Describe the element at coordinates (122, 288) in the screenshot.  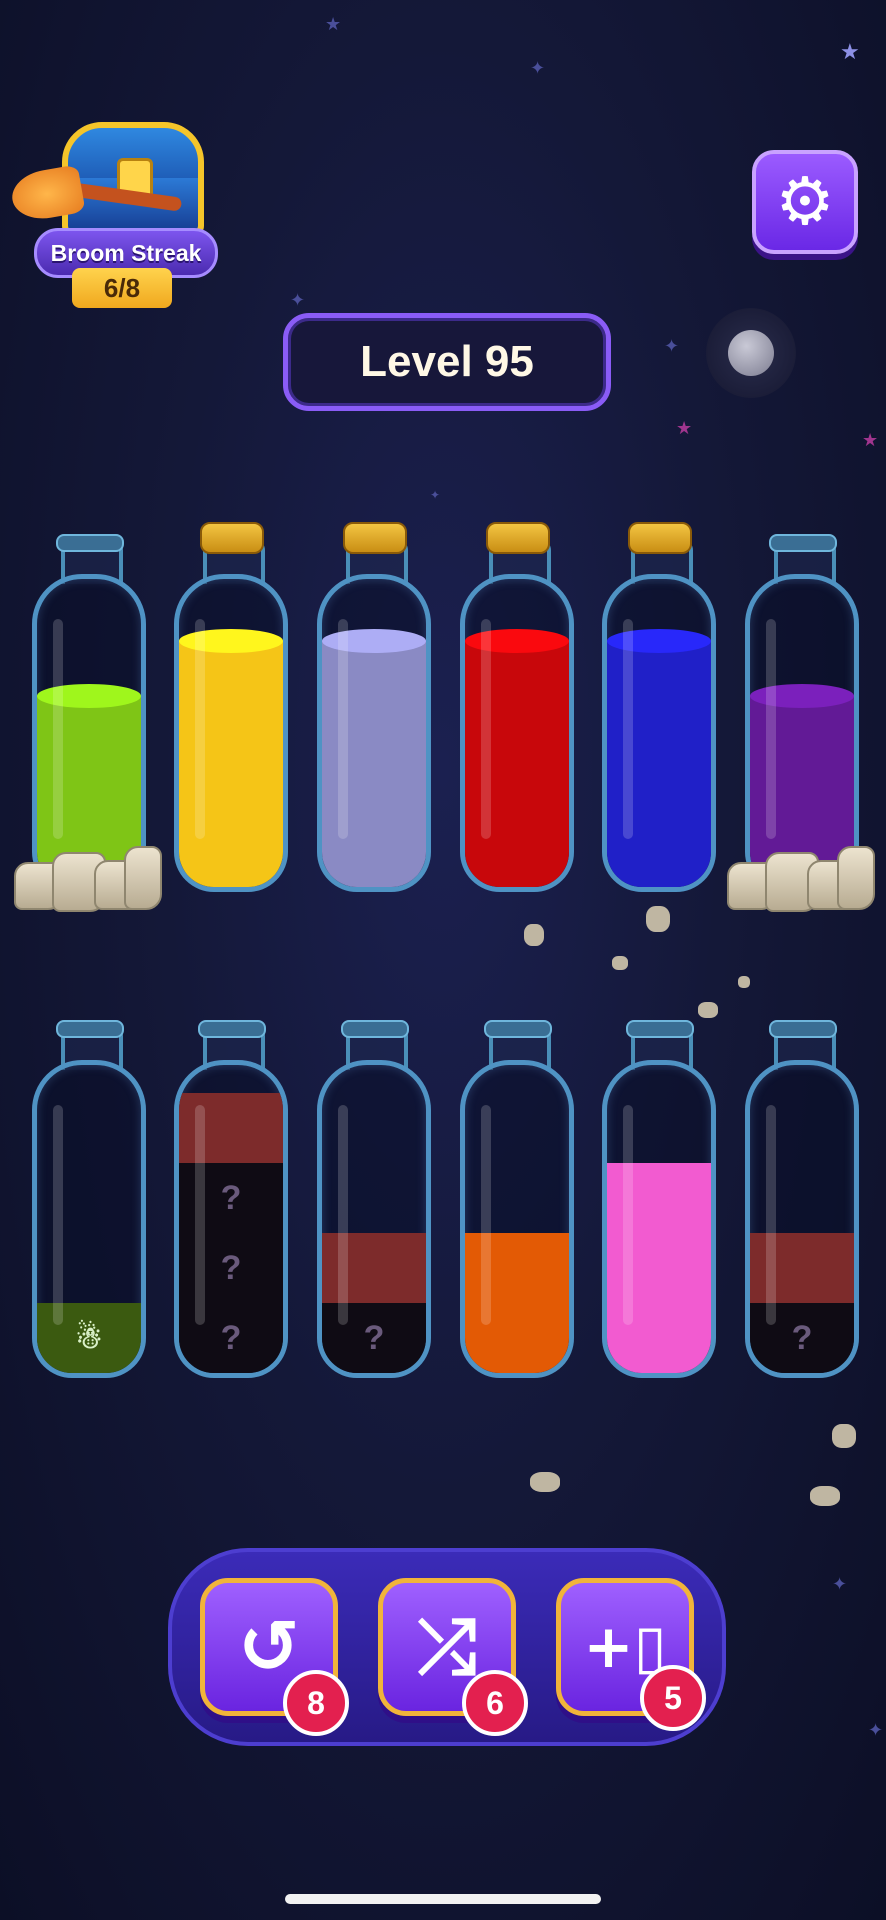
I see `streak-count: 6/8` at that location.